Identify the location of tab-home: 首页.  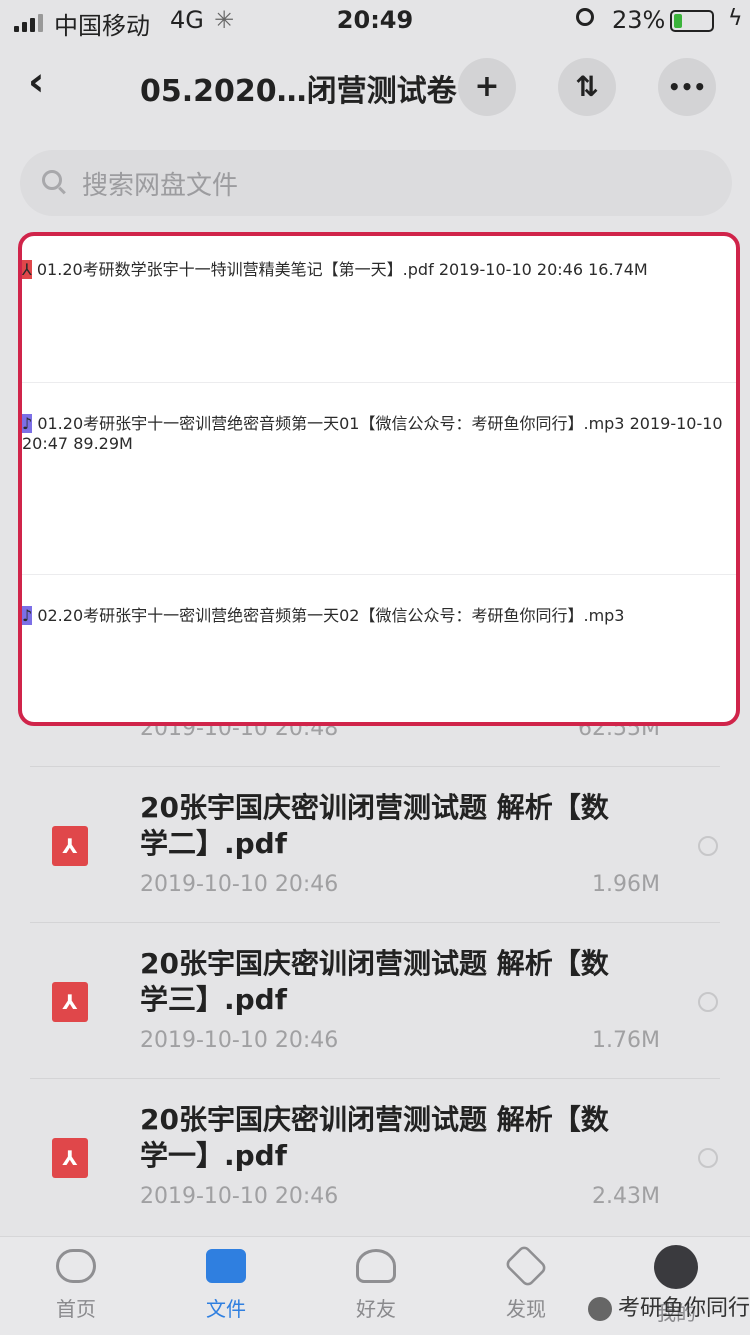
(76, 1285).